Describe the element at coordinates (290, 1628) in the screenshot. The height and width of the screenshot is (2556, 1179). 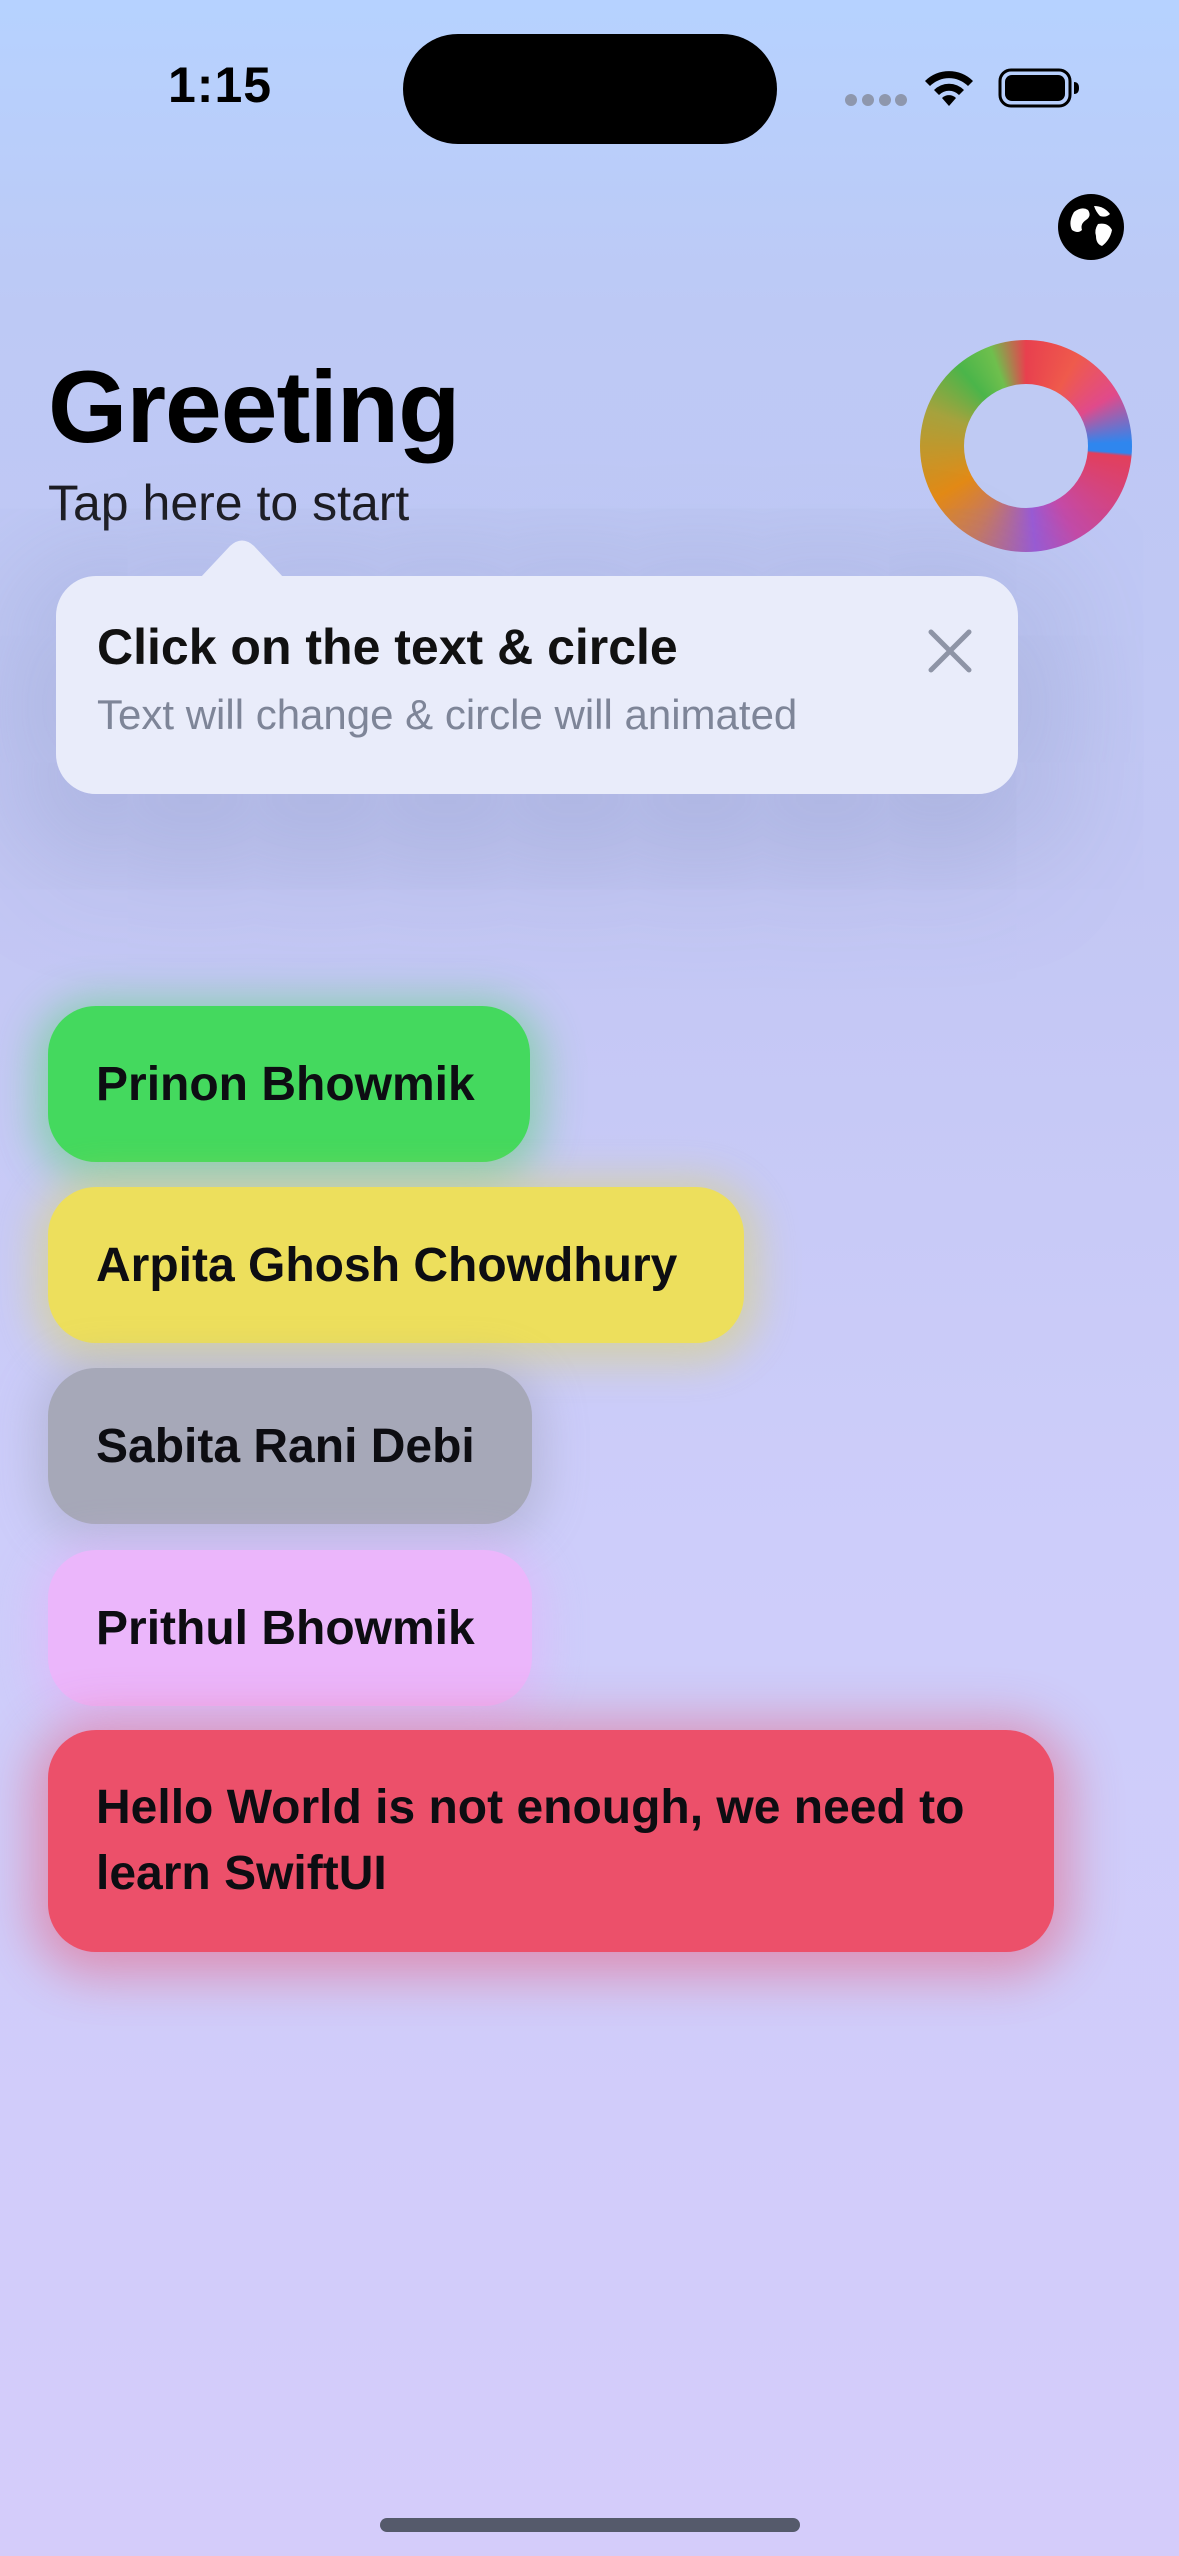
I see `name-chip: Prithul Bhowmik` at that location.